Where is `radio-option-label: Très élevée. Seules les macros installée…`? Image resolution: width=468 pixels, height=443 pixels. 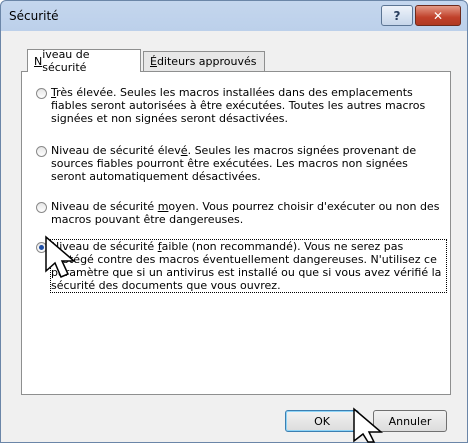
radio-option-label: Très élevée. Seules les macros installée… is located at coordinates (238, 105).